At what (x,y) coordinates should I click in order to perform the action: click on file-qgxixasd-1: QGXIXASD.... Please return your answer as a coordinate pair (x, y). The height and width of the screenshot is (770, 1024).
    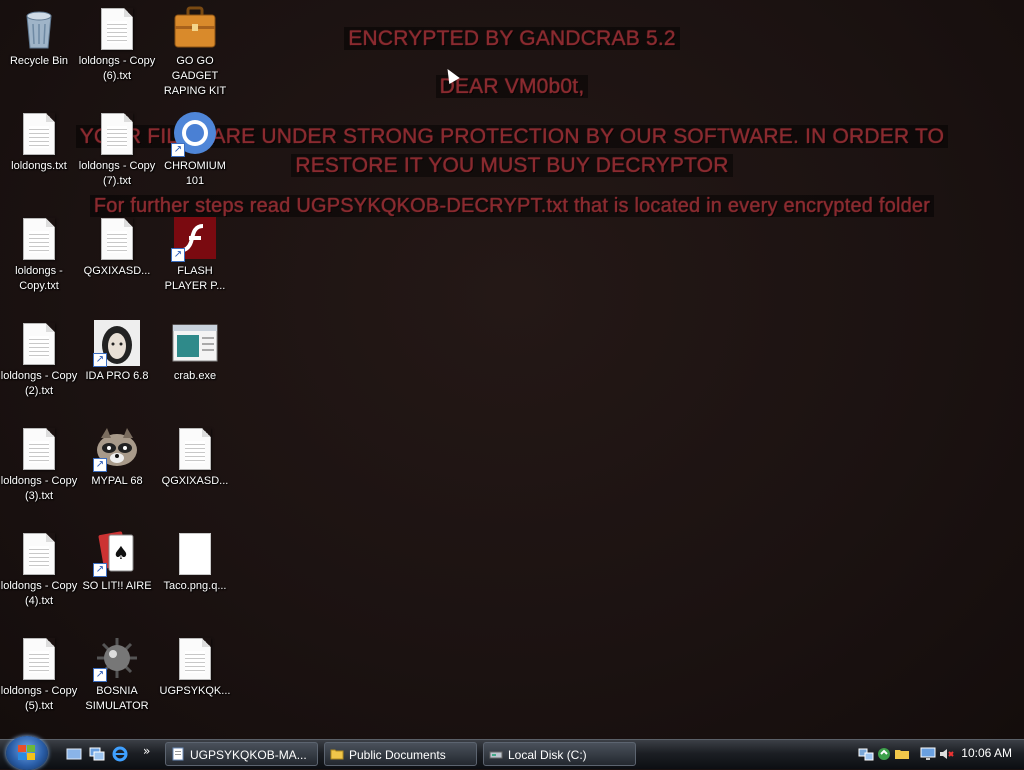
    Looking at the image, I should click on (117, 244).